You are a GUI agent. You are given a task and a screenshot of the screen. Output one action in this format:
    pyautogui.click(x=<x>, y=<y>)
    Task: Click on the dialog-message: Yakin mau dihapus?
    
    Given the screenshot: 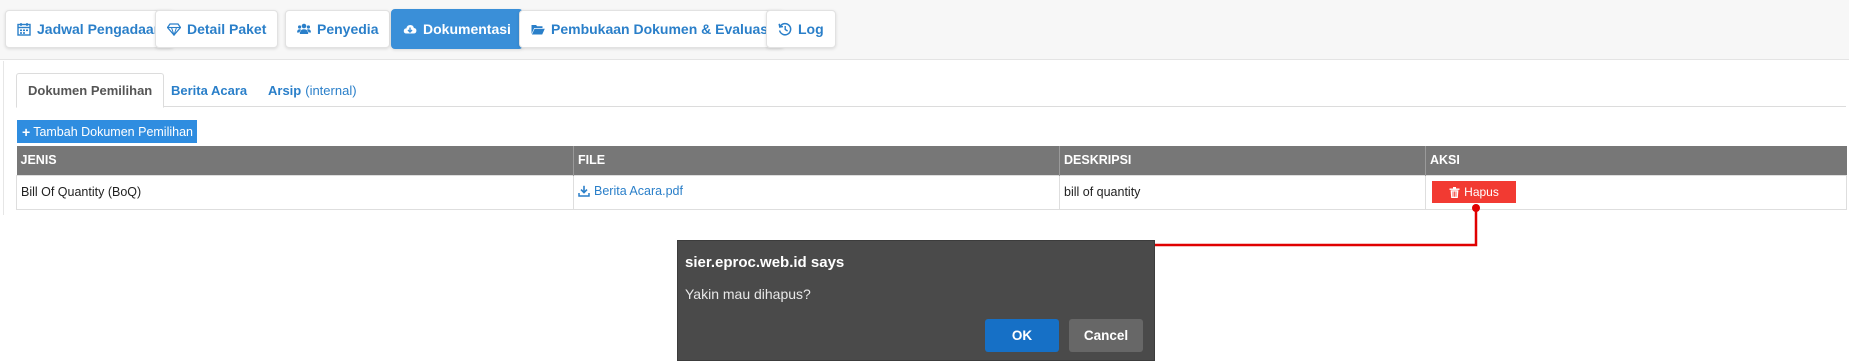 What is the action you would take?
    pyautogui.click(x=748, y=294)
    